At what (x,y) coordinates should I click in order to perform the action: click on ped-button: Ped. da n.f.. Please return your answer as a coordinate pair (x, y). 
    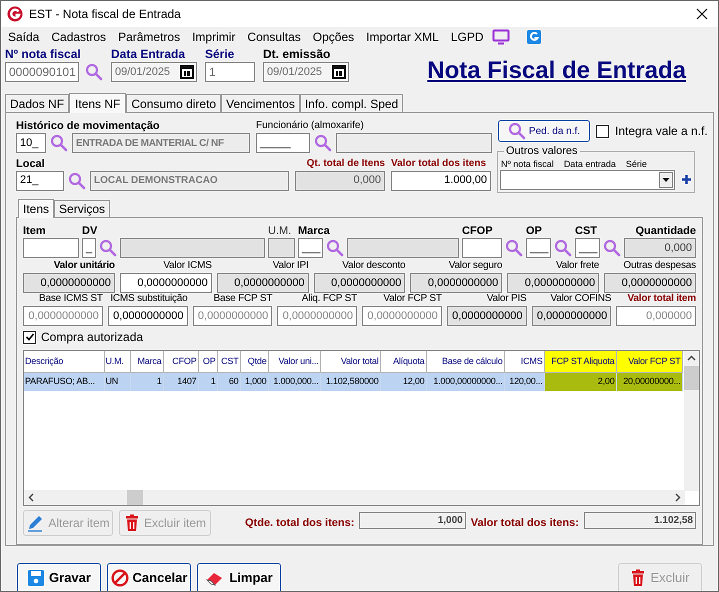
    Looking at the image, I should click on (544, 131).